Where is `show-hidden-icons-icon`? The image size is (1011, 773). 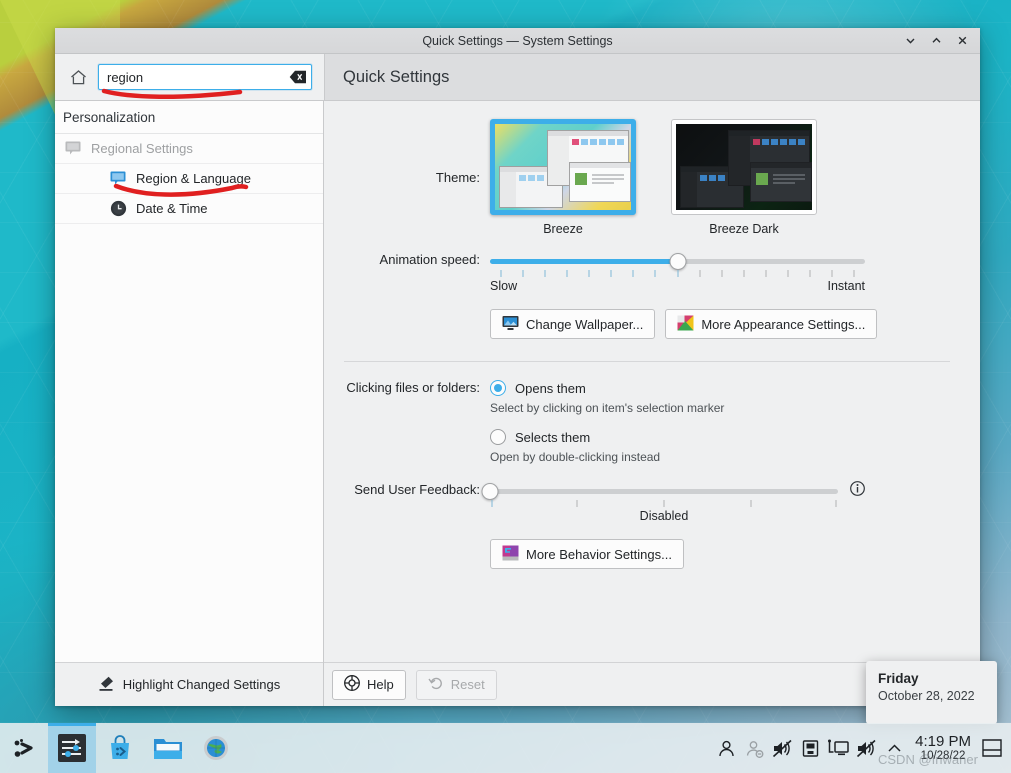 show-hidden-icons-icon is located at coordinates (894, 748).